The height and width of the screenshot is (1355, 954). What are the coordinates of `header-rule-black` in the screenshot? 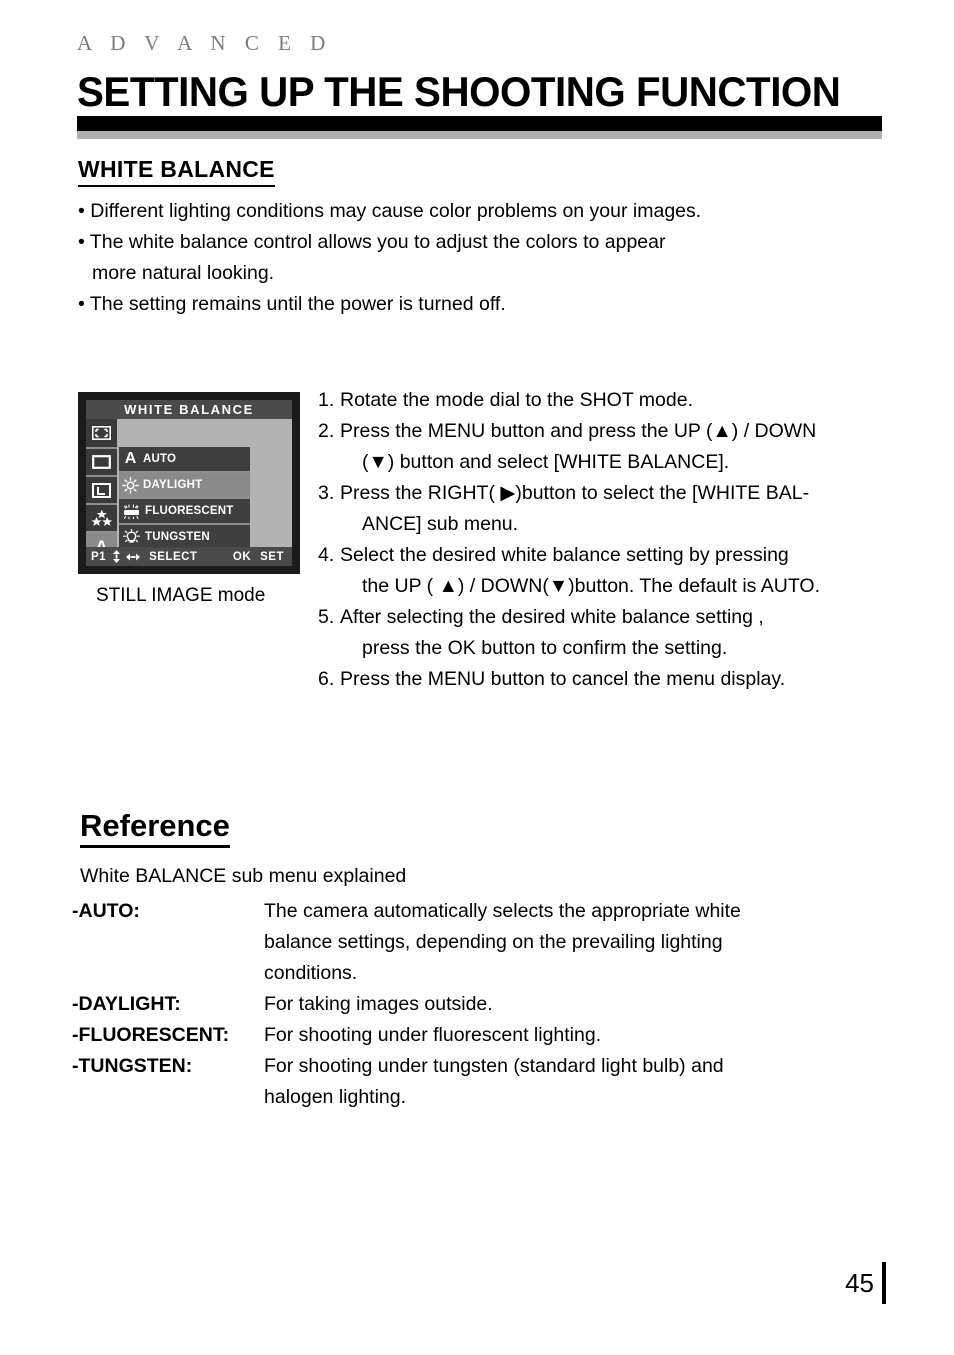 It's located at (479, 123).